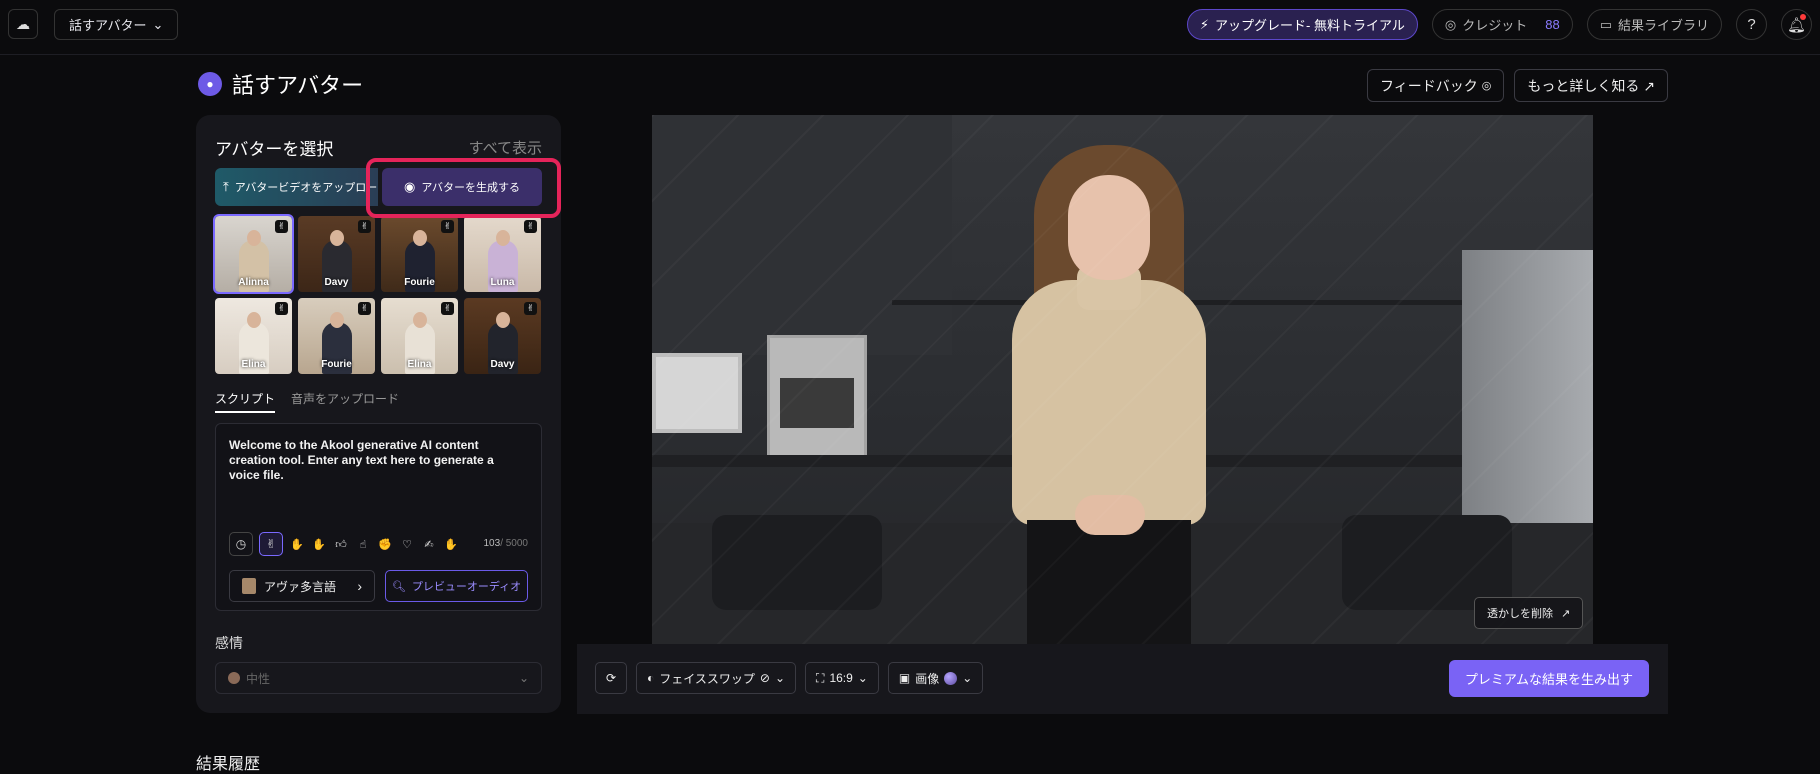 The width and height of the screenshot is (1820, 774). I want to click on emotion-select: 中性 ⌄, so click(378, 678).